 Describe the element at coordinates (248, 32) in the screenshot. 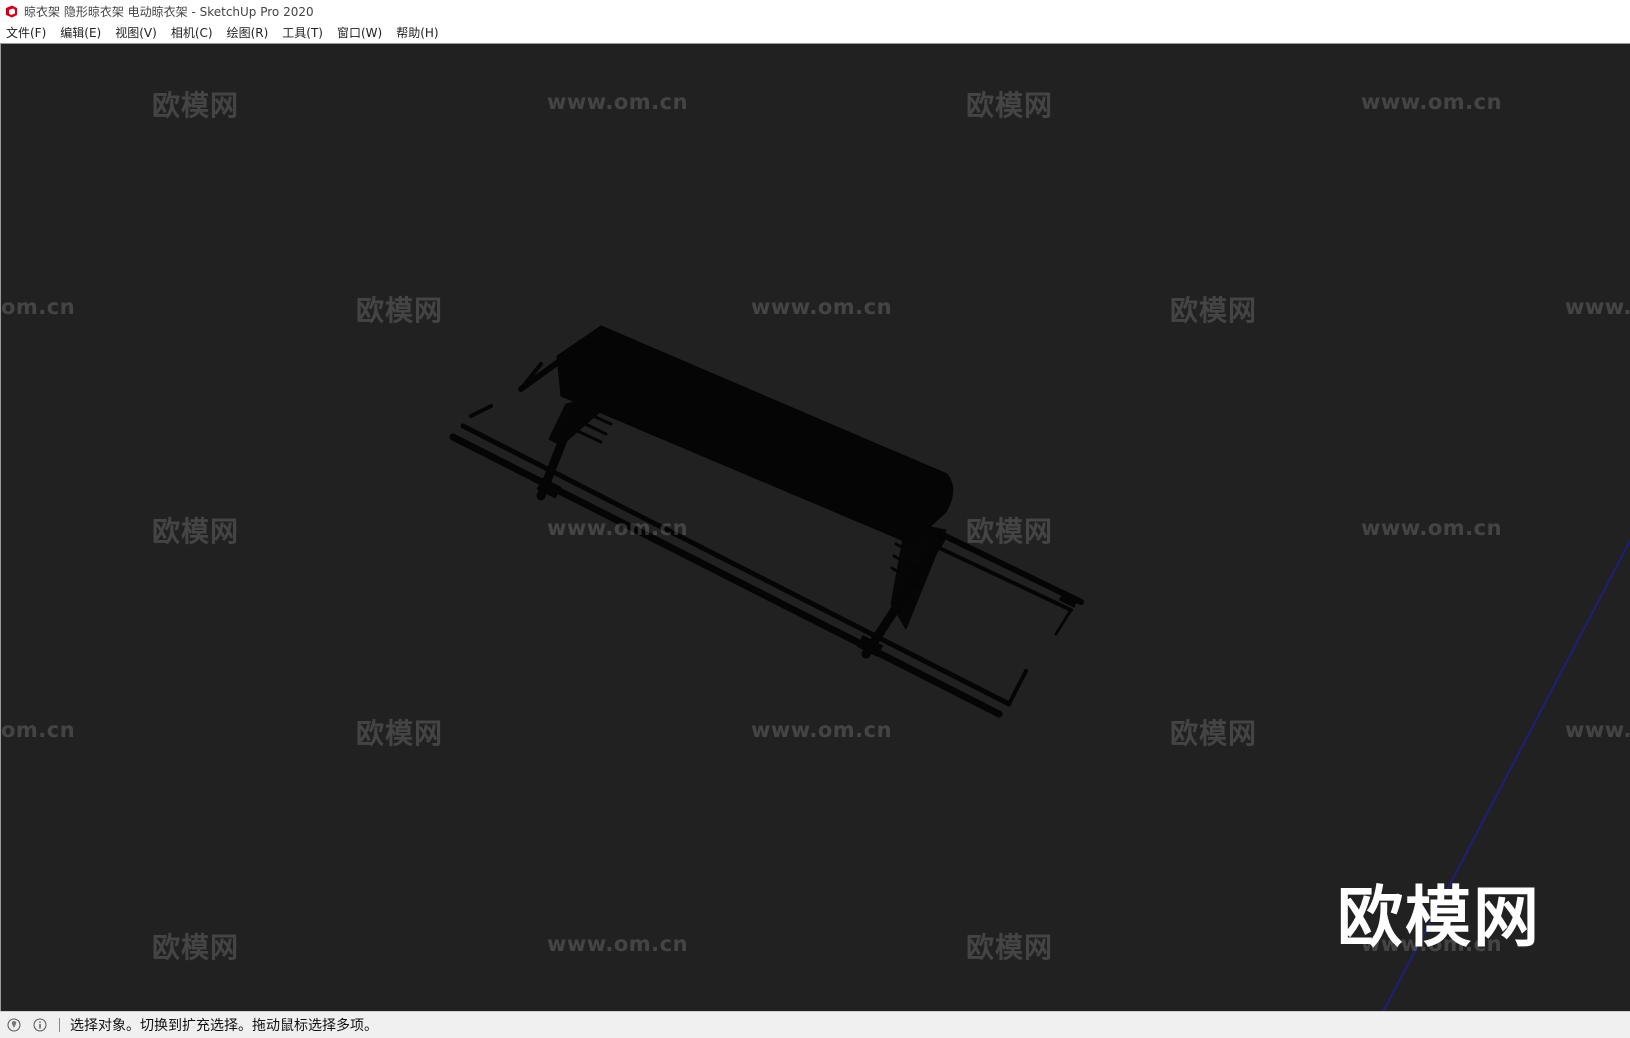

I see `menu-draw: 绘图(R)` at that location.